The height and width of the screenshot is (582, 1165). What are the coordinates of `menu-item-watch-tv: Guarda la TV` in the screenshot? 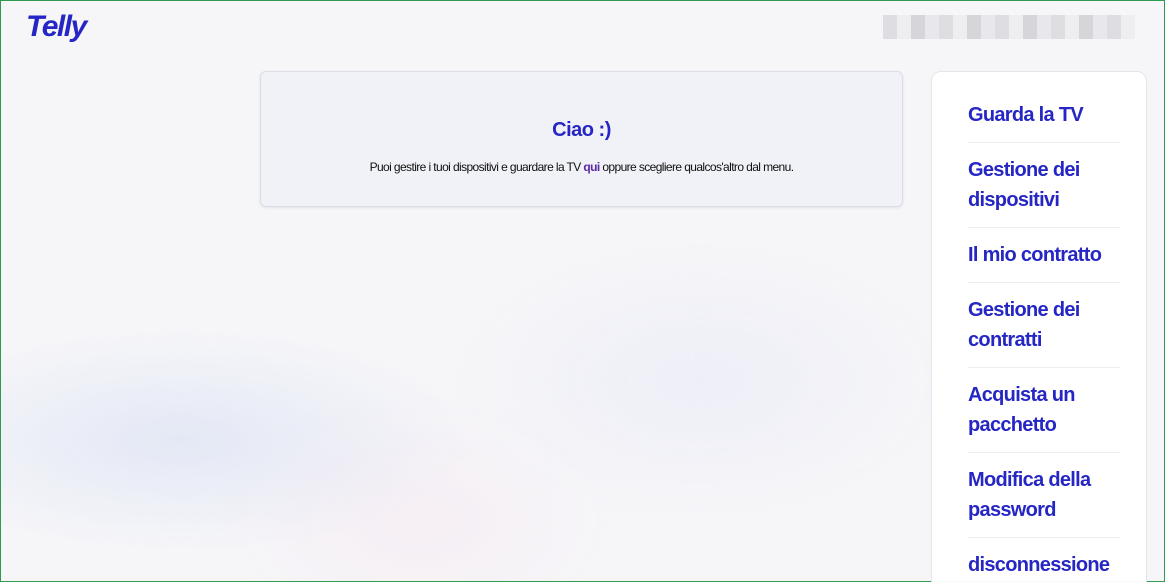 It's located at (1044, 107).